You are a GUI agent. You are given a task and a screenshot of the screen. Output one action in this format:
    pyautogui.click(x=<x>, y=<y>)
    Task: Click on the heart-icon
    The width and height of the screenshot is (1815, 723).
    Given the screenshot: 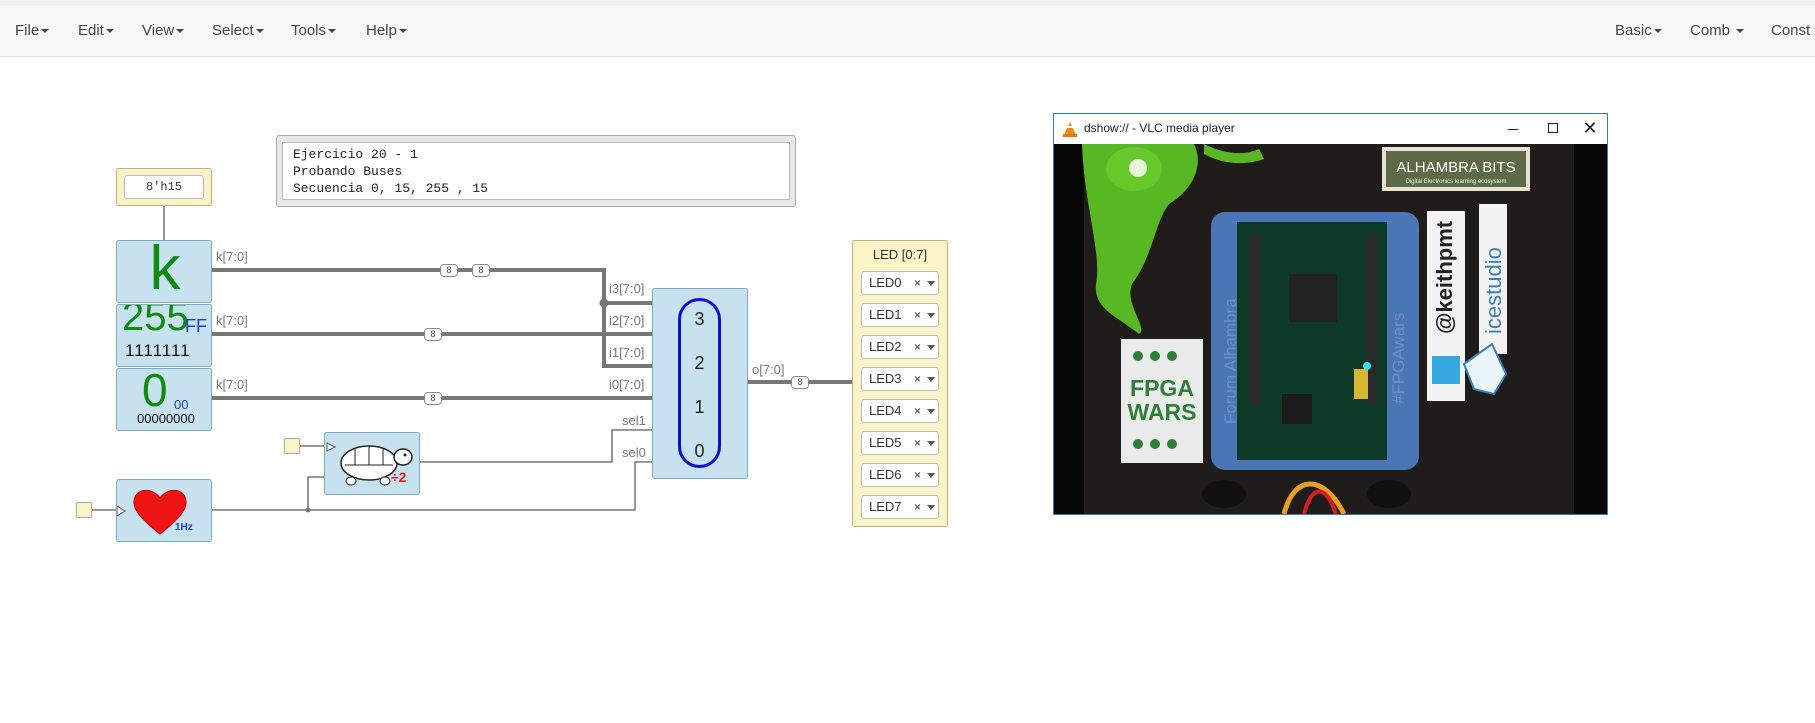 What is the action you would take?
    pyautogui.click(x=152, y=512)
    